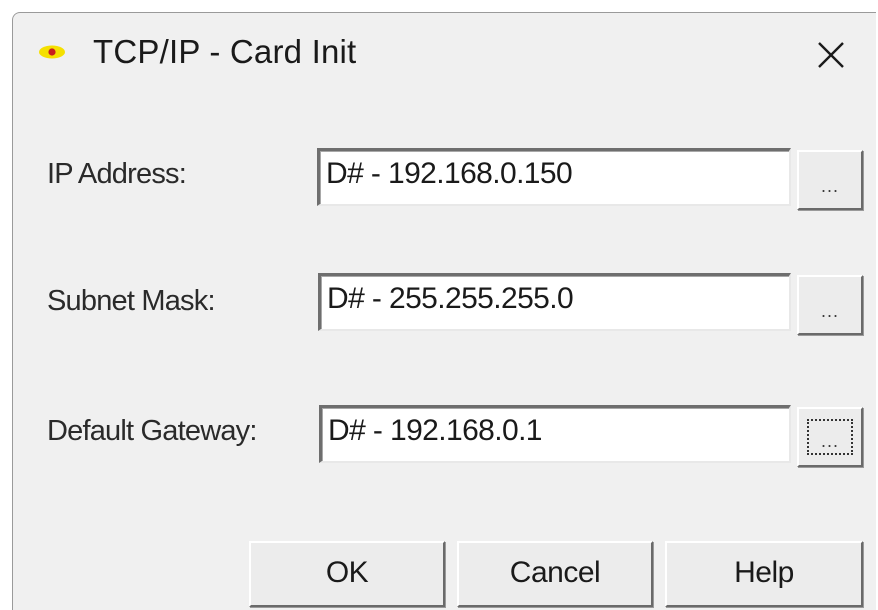 This screenshot has height=610, width=878. Describe the element at coordinates (225, 51) in the screenshot. I see `window-title: TCP/IP - Card Init` at that location.